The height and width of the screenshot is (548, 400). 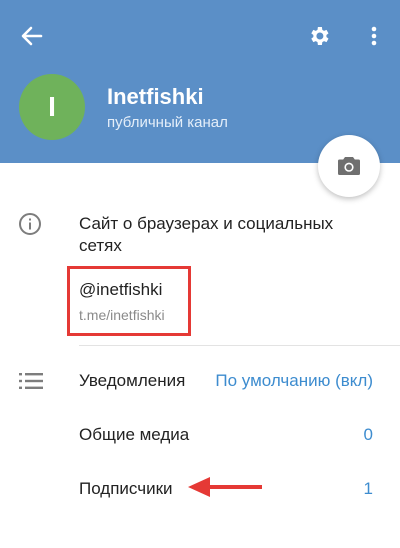 What do you see at coordinates (132, 380) in the screenshot?
I see `notifications-label: Уведомления` at bounding box center [132, 380].